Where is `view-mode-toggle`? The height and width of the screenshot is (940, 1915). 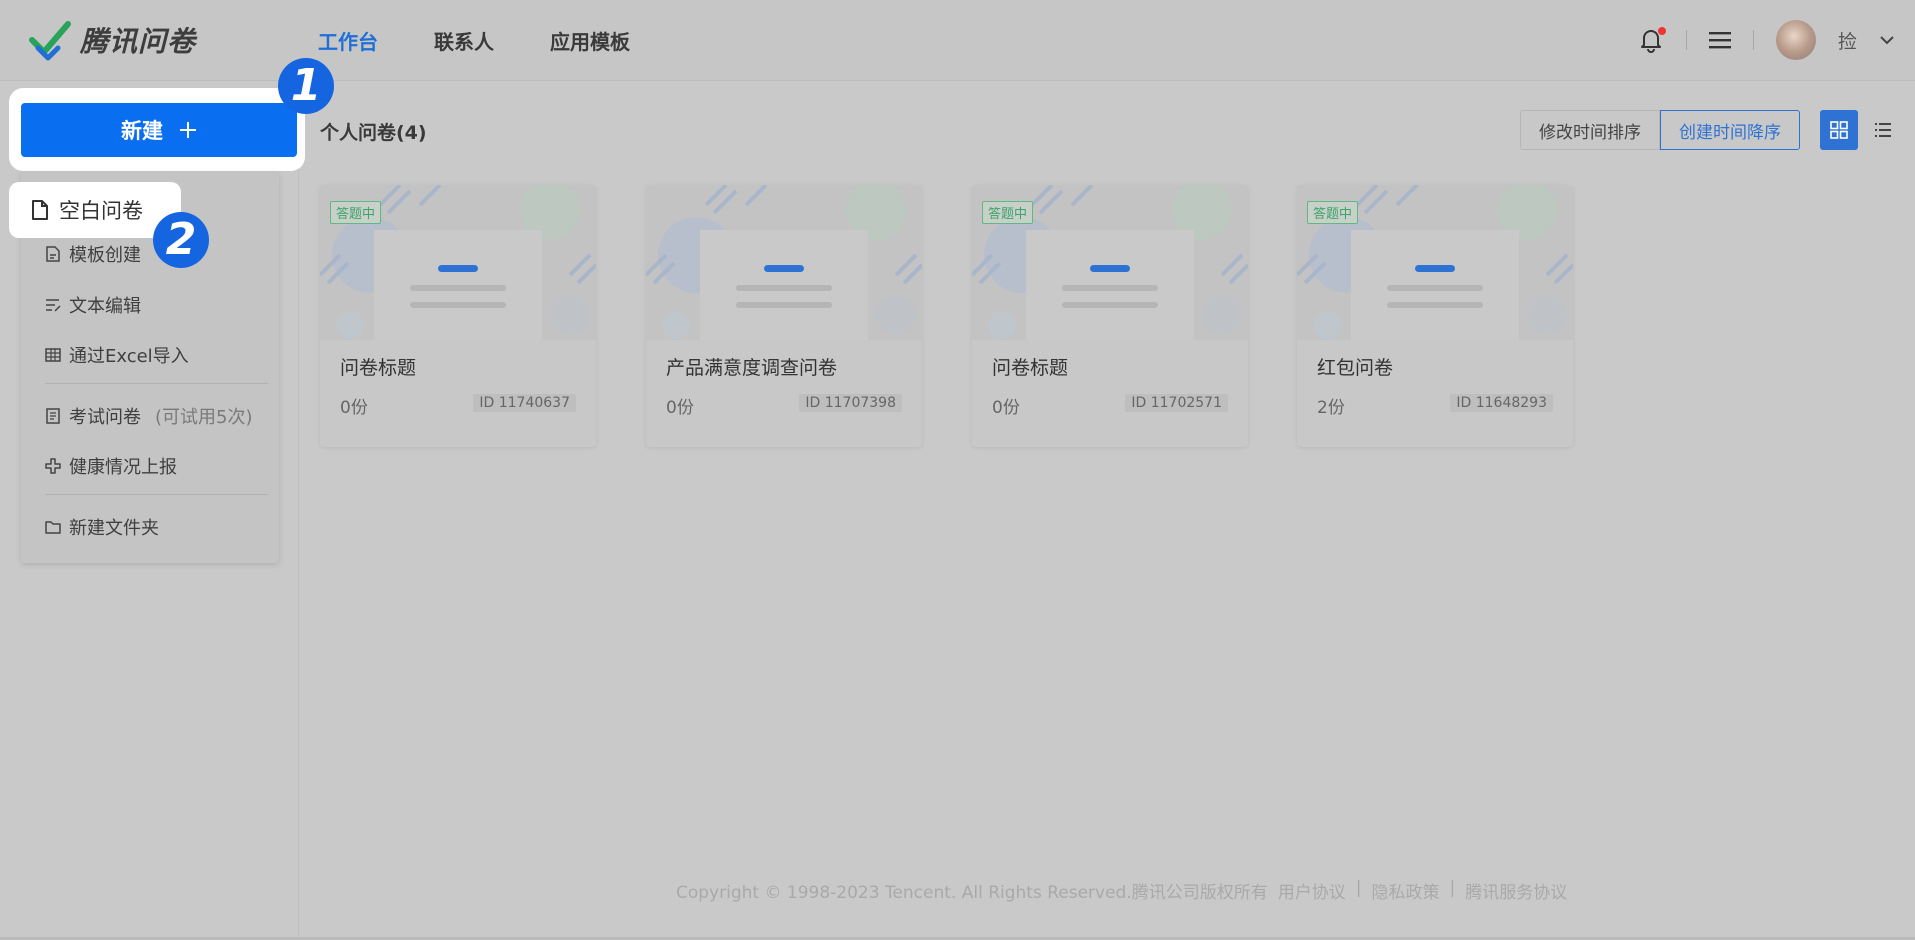
view-mode-toggle is located at coordinates (1861, 130).